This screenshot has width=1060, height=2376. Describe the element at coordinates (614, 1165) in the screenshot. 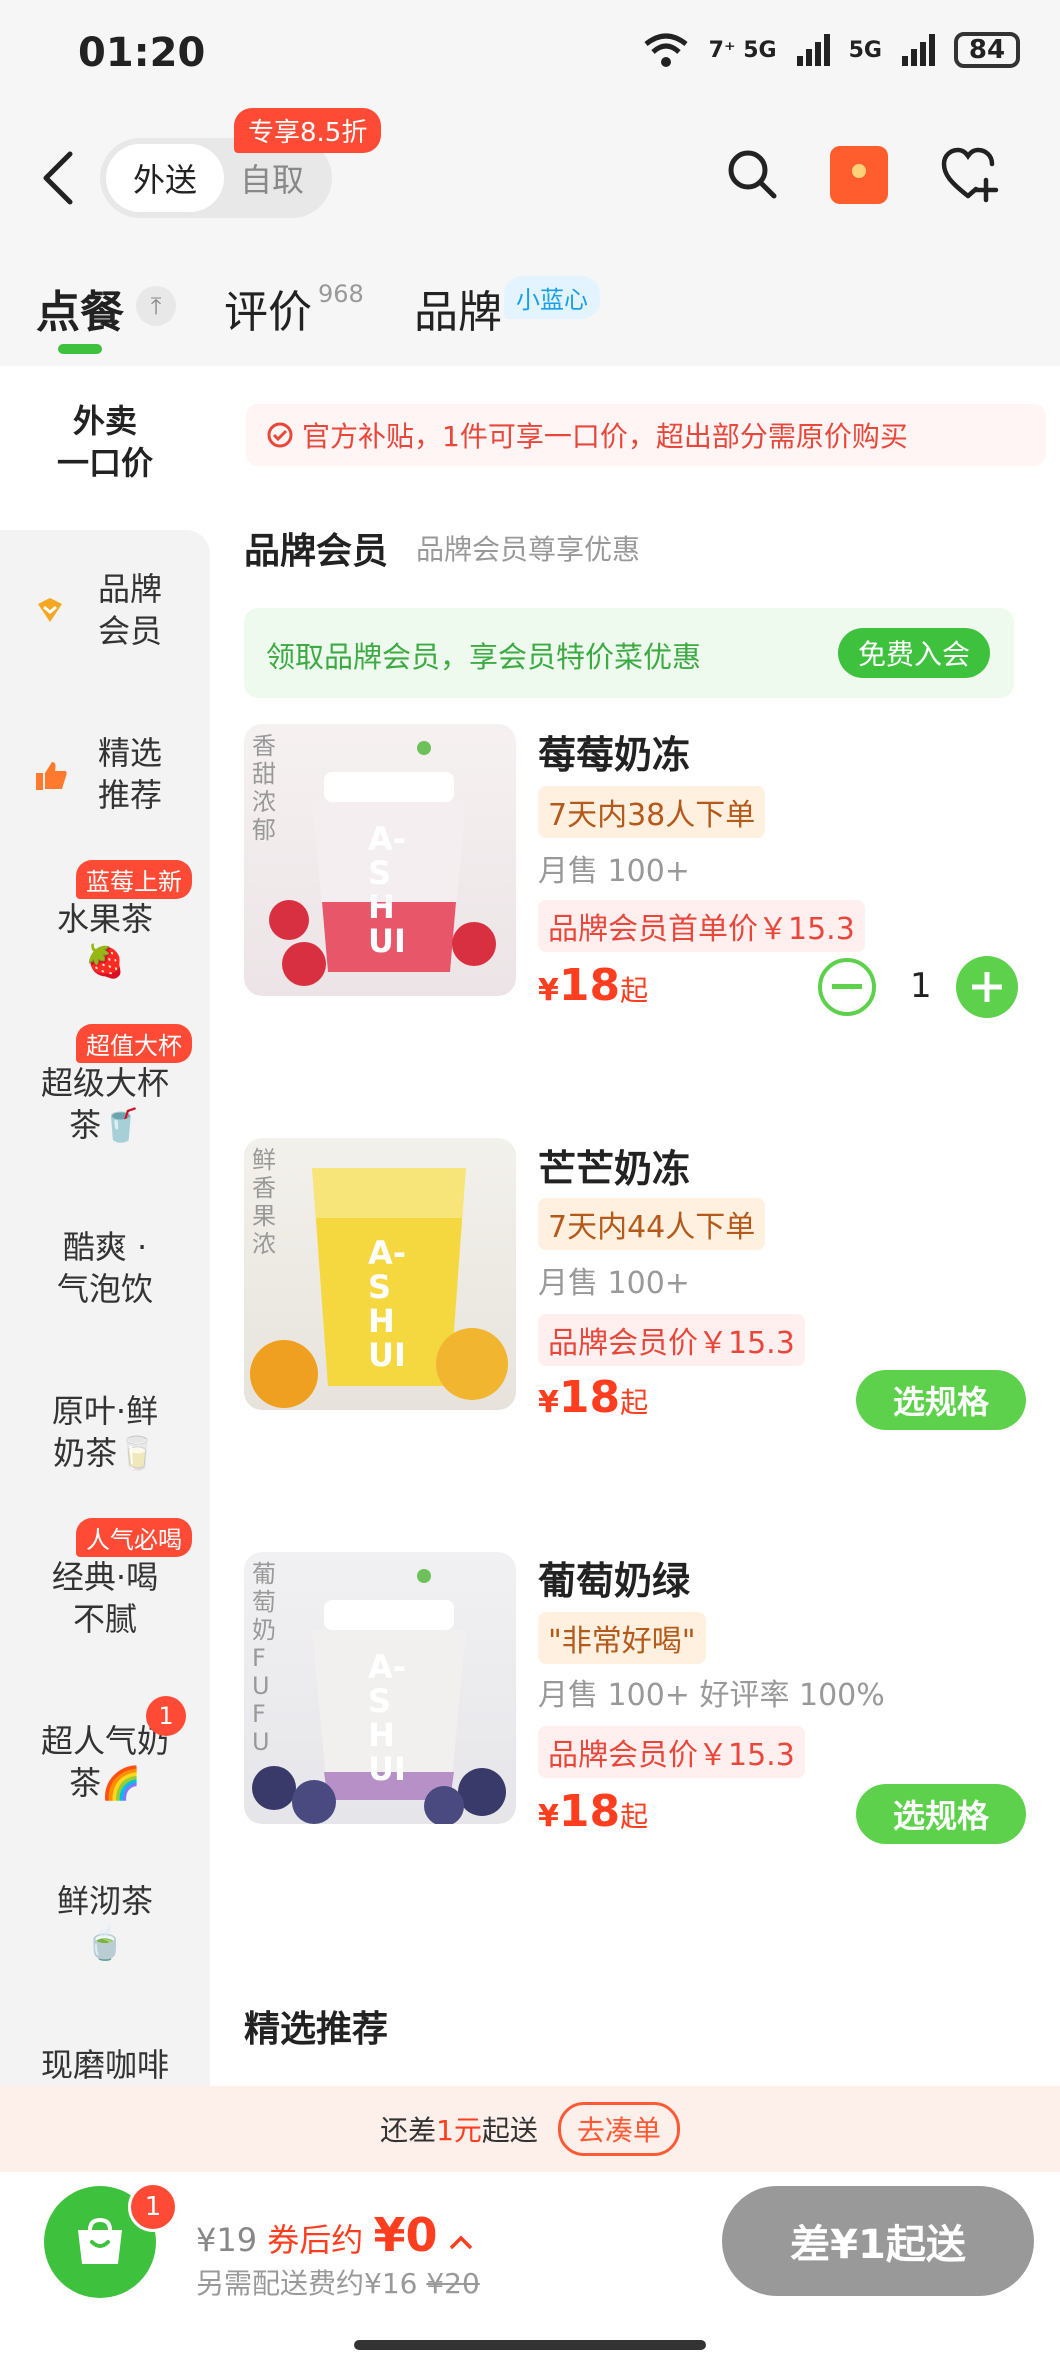

I see `product-name: 芒芒奶冻` at that location.